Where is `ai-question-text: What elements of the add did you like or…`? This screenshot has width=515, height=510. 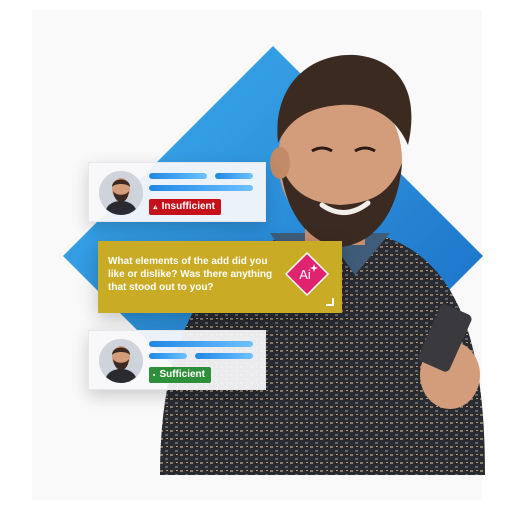 ai-question-text: What elements of the add did you like or… is located at coordinates (190, 274).